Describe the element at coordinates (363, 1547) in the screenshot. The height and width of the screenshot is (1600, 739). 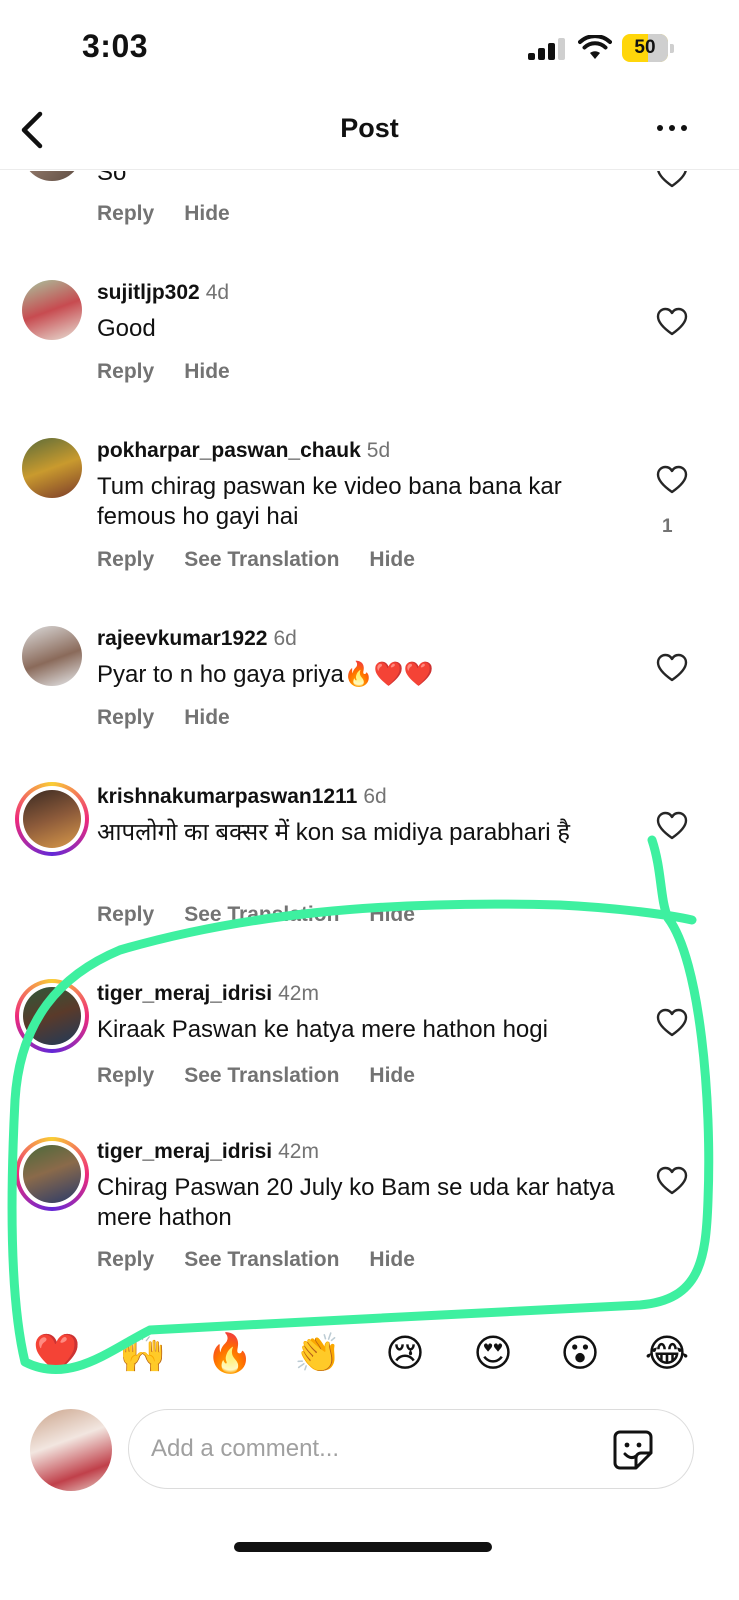
I see `home-indicator` at that location.